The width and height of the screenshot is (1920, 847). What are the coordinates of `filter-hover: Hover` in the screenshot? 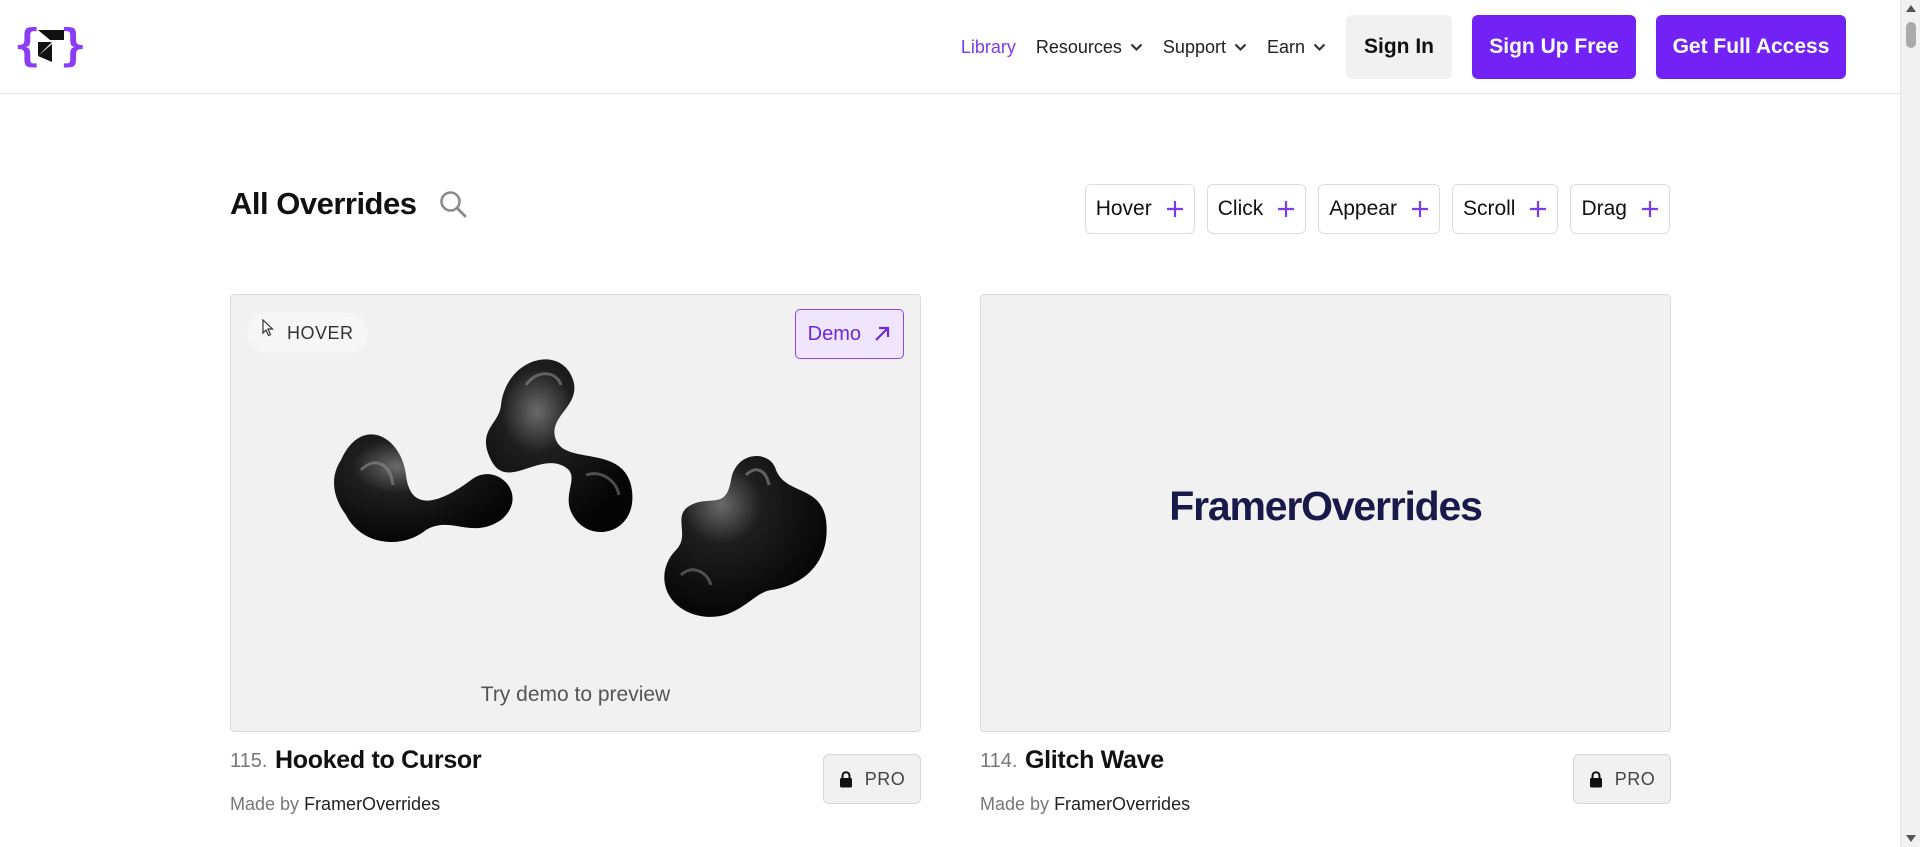 It's located at (1139, 209).